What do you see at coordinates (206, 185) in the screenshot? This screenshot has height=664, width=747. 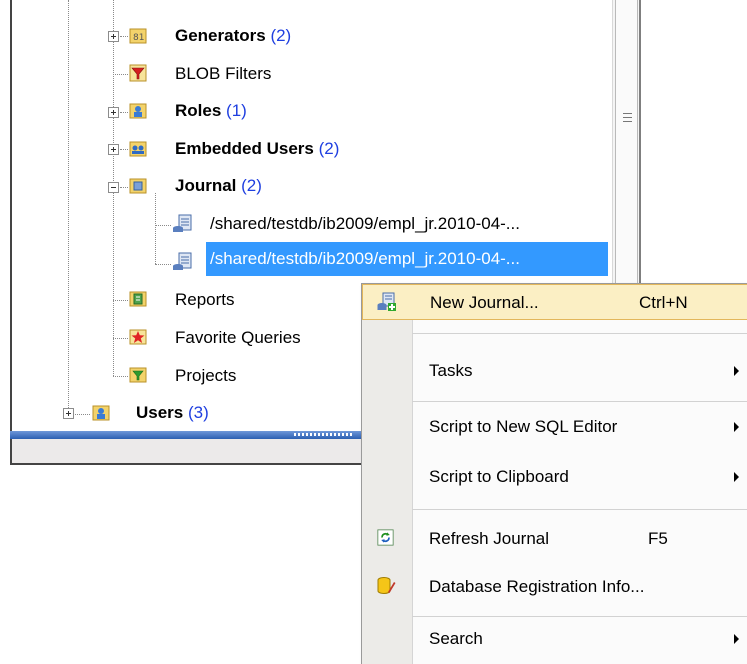 I see `tree-item-label: Journal` at bounding box center [206, 185].